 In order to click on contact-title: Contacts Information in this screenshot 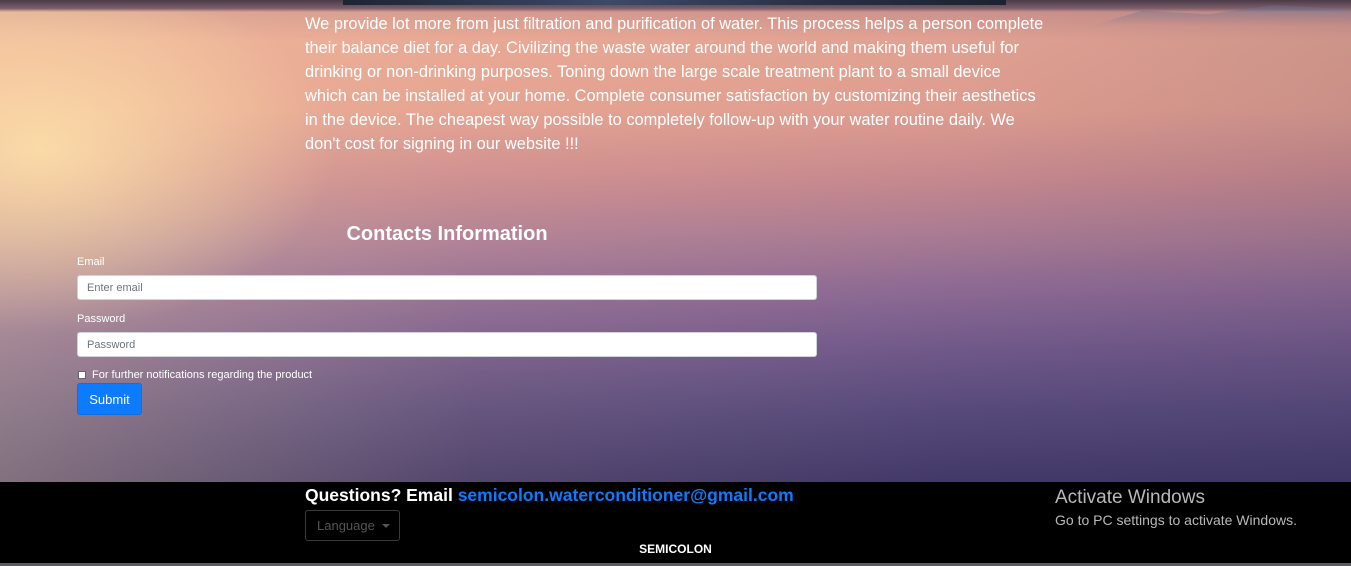, I will do `click(447, 234)`.